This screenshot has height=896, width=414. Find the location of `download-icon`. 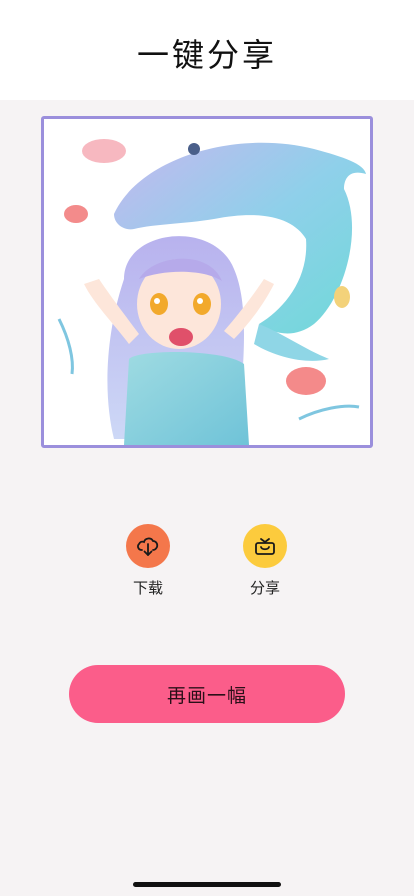

download-icon is located at coordinates (148, 546).